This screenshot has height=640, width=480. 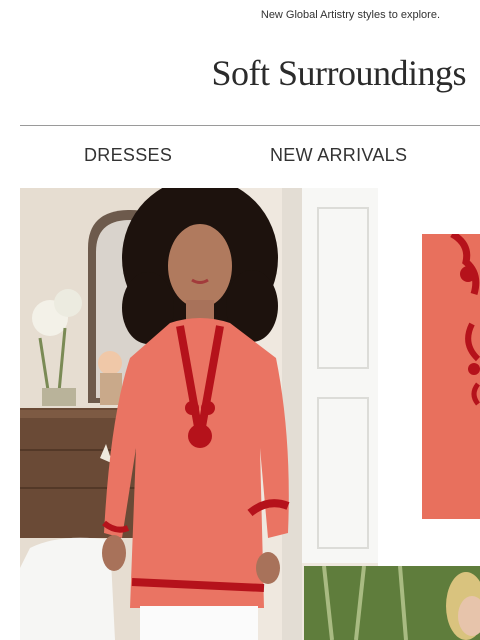 I want to click on secondary-photo-illustration, so click(x=392, y=603).